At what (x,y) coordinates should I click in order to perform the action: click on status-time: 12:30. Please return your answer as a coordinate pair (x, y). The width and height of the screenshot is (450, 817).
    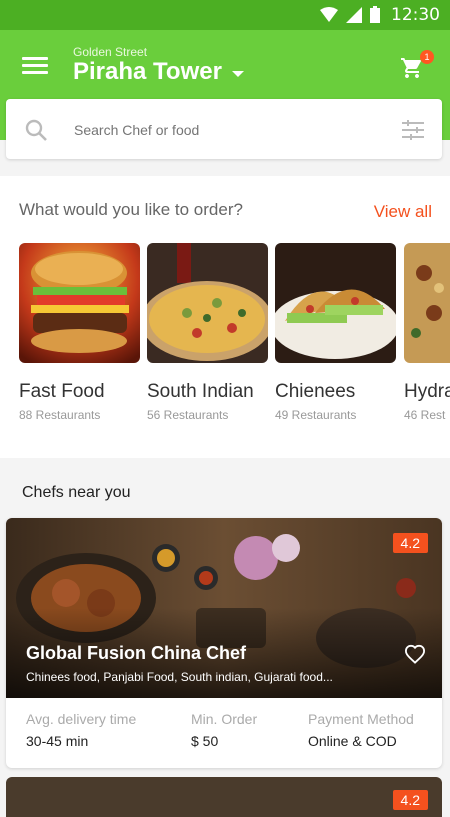
    Looking at the image, I should click on (415, 15).